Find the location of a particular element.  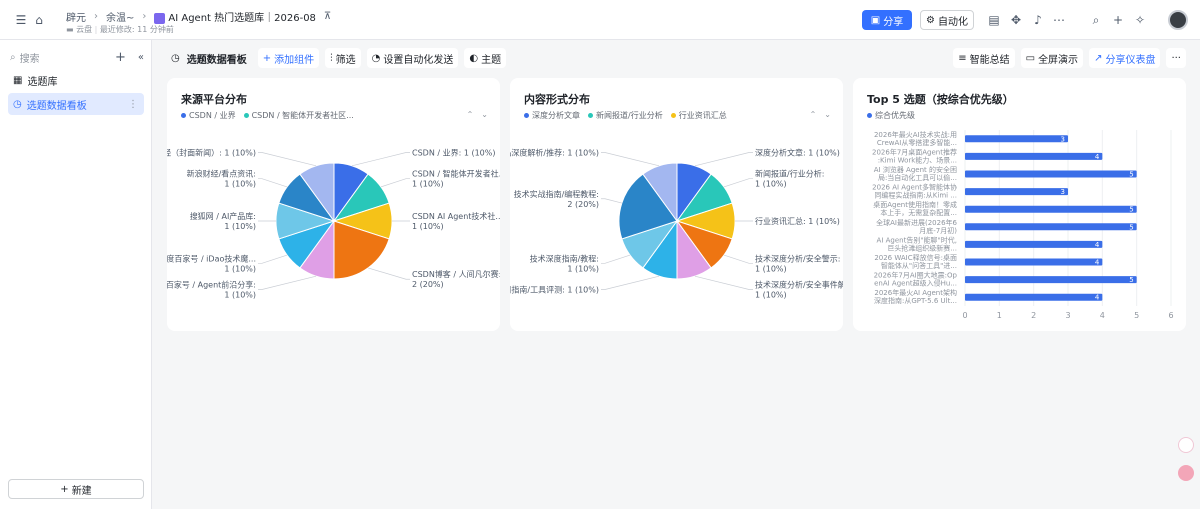

add-widget-button: + 添加组件 is located at coordinates (288, 58).